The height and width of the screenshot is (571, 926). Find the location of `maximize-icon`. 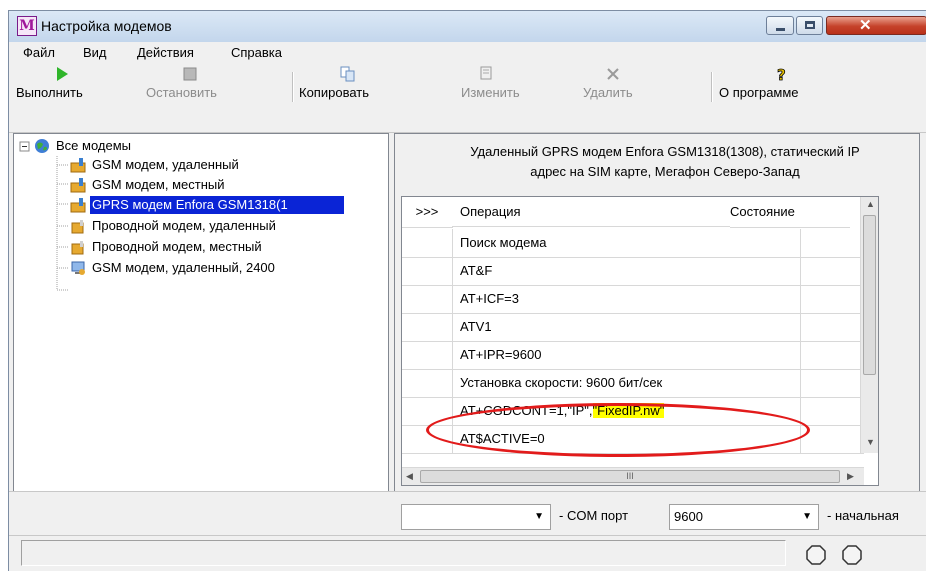

maximize-icon is located at coordinates (810, 25).